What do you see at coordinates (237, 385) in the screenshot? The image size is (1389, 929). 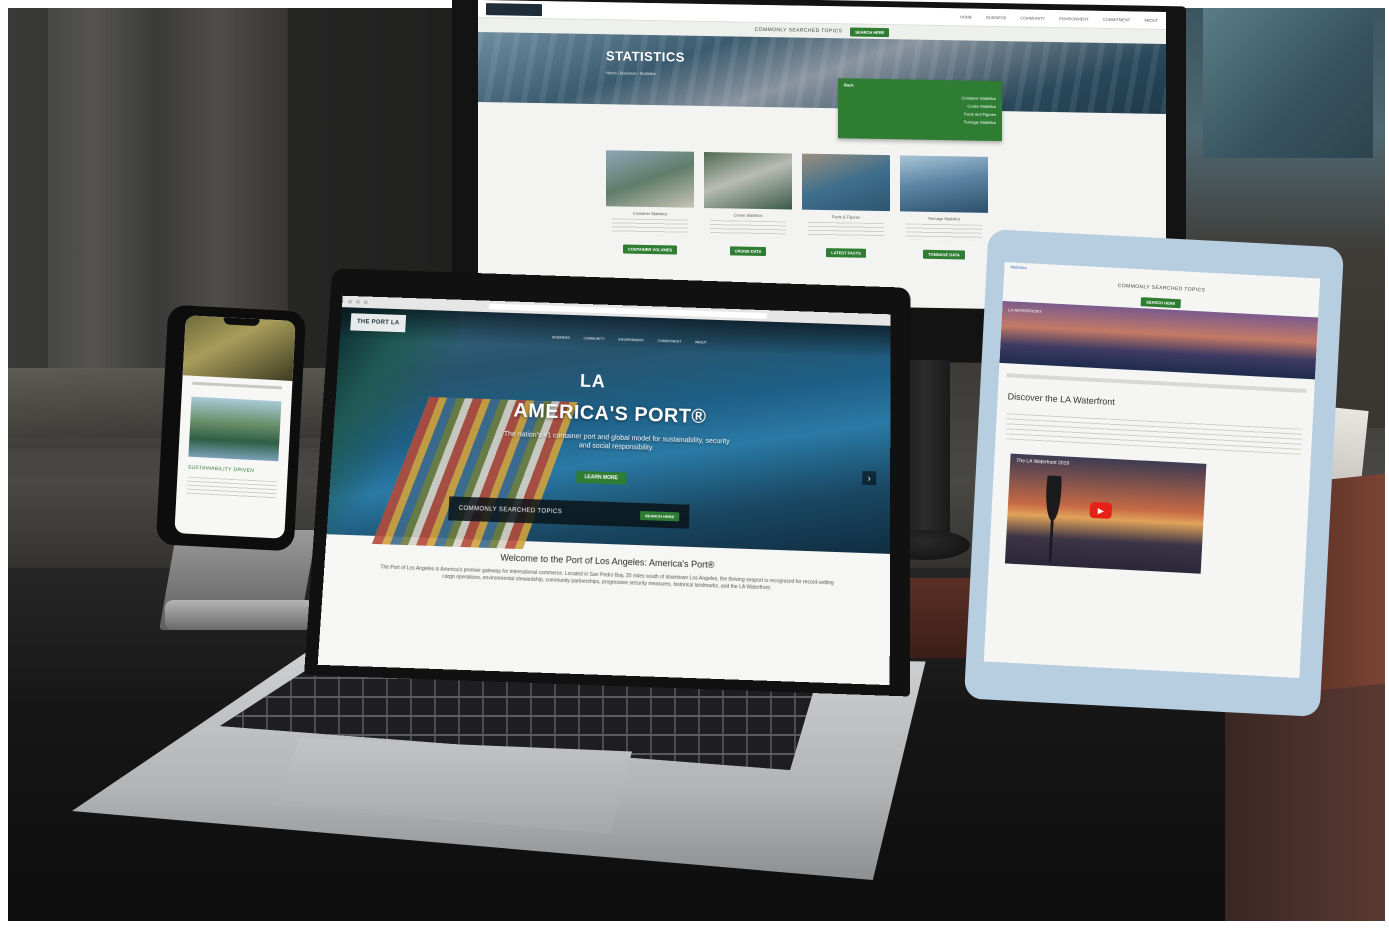 I see `phone-breadcrumb` at bounding box center [237, 385].